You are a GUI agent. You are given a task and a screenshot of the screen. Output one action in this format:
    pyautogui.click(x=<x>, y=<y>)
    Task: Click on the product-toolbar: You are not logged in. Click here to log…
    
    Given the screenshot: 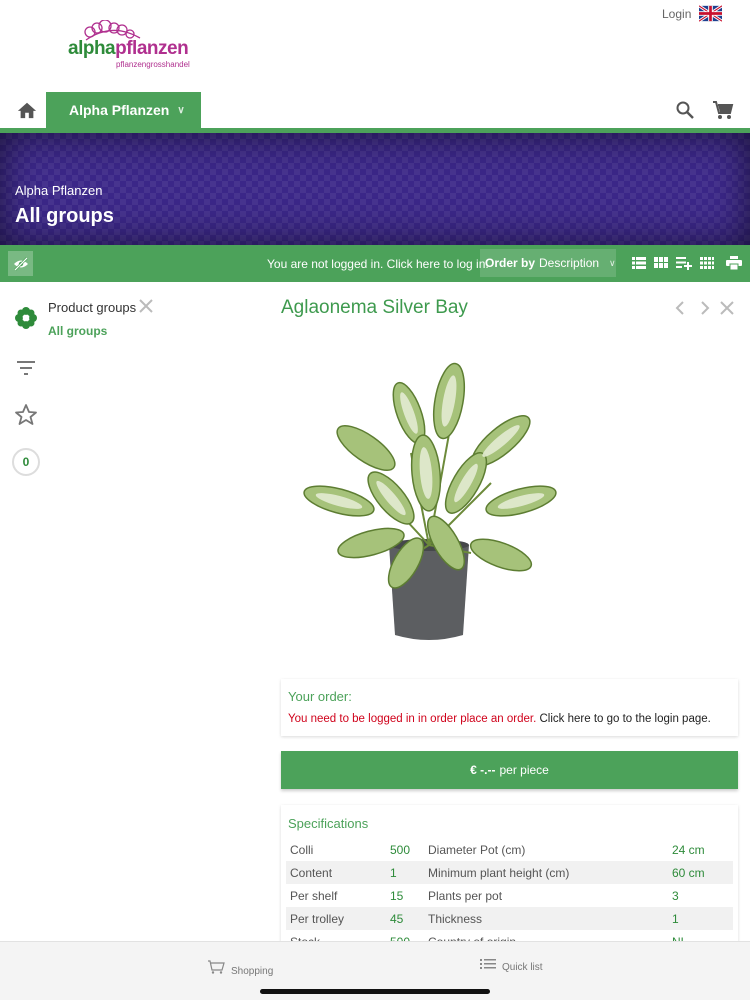 What is the action you would take?
    pyautogui.click(x=375, y=263)
    